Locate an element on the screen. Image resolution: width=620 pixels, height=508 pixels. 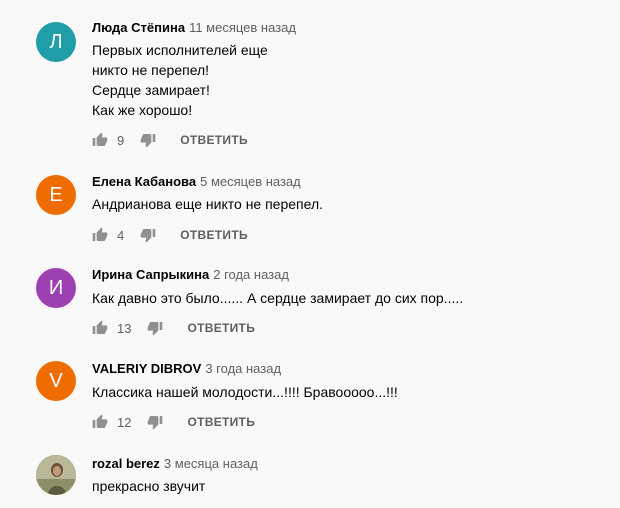
comment-header: Елена Кабанова 5 месяцев назад is located at coordinates (196, 182).